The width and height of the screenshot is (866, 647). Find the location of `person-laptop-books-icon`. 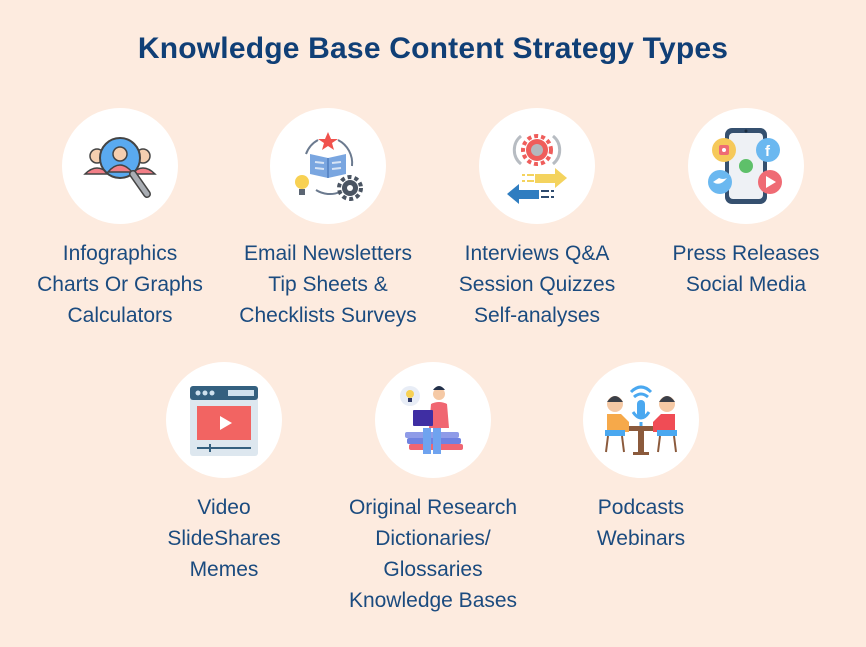

person-laptop-books-icon is located at coordinates (431, 420).